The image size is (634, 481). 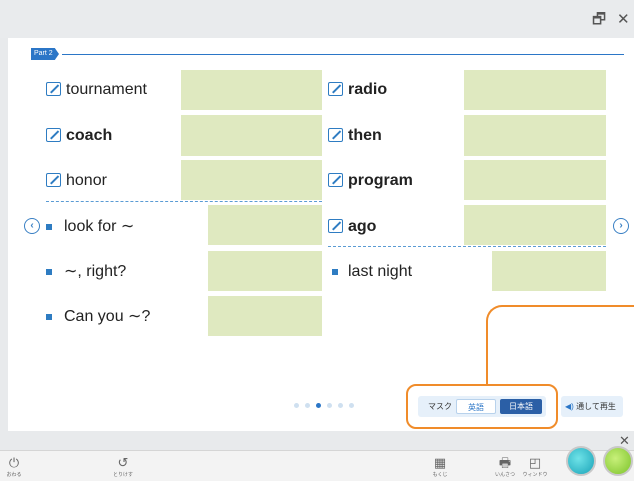 I want to click on window-icon: ◰, so click(x=535, y=462).